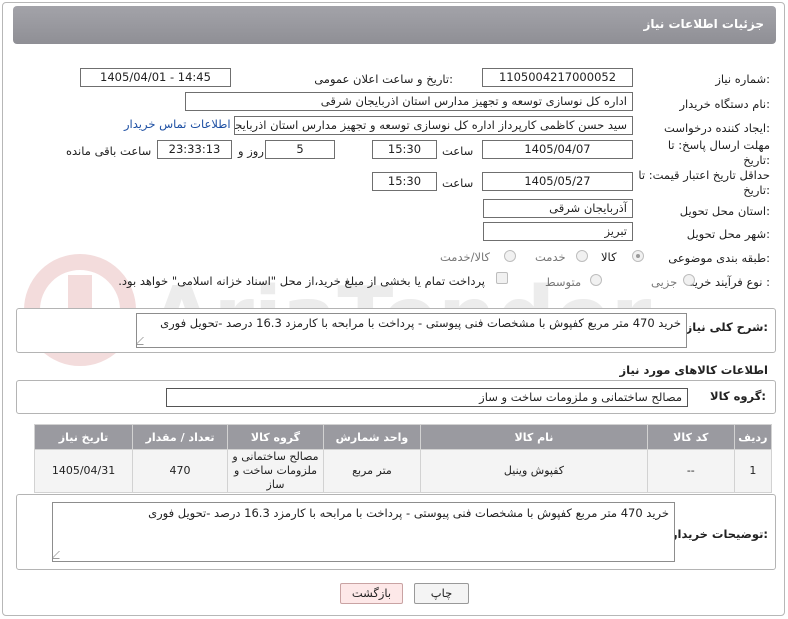 The width and height of the screenshot is (788, 619). I want to click on purchase-small-label: جزیی, so click(664, 282).